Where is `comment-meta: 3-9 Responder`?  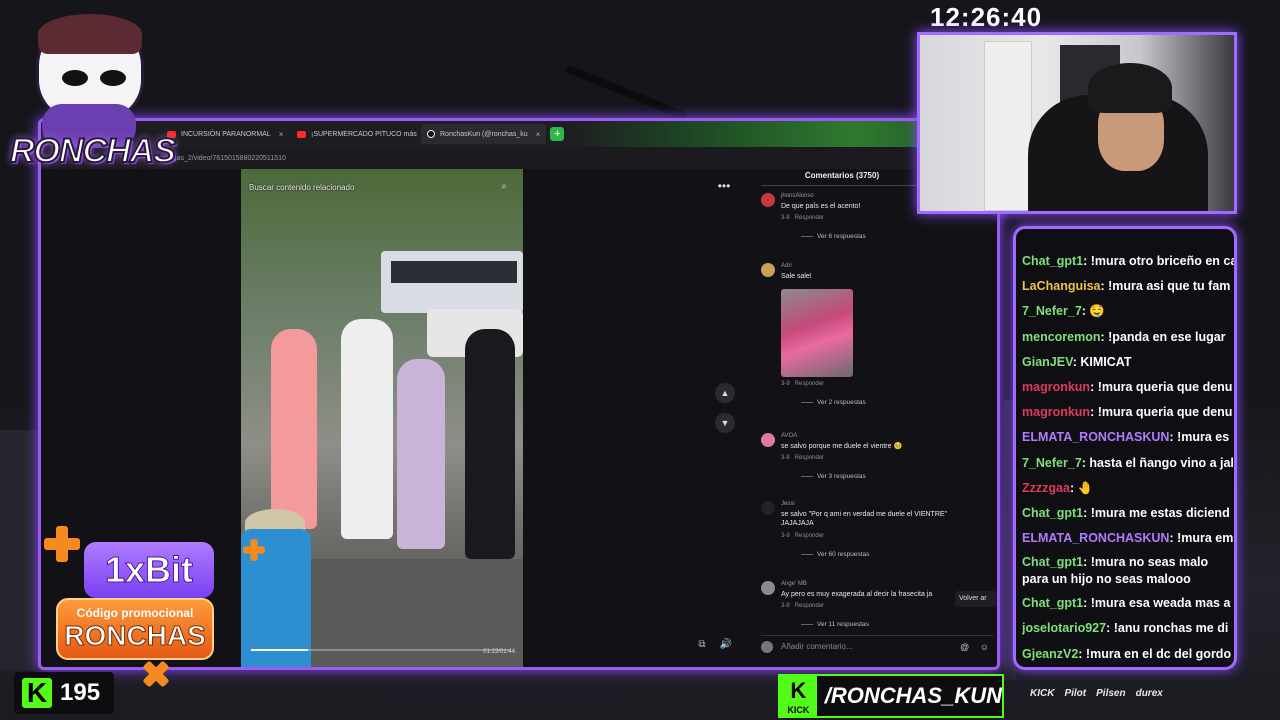
comment-meta: 3-9 Responder is located at coordinates (803, 536).